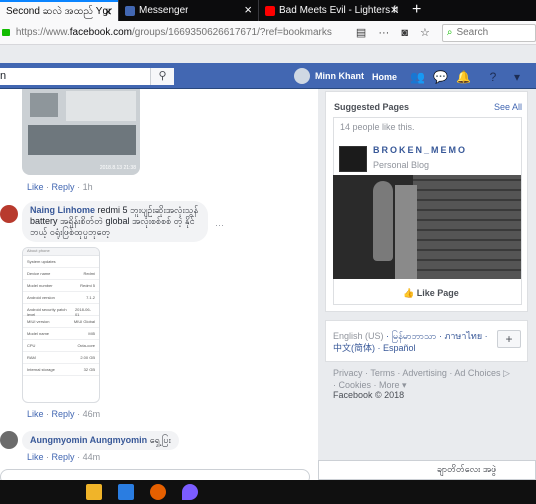 Image resolution: width=536 pixels, height=504 pixels. Describe the element at coordinates (126, 492) in the screenshot. I see `word-app-icon` at that location.